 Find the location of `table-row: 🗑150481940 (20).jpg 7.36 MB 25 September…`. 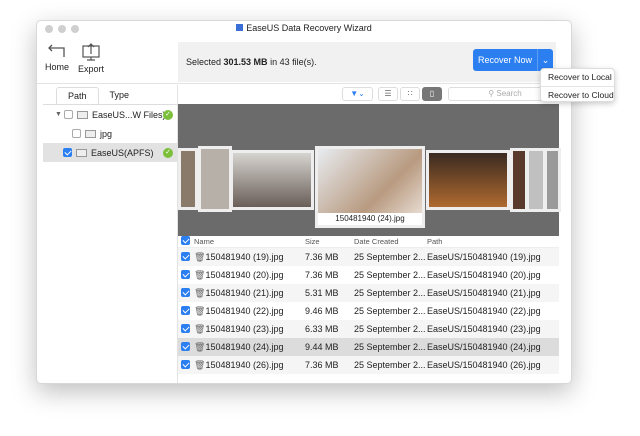

table-row: 🗑150481940 (20).jpg 7.36 MB 25 September… is located at coordinates (368, 275).